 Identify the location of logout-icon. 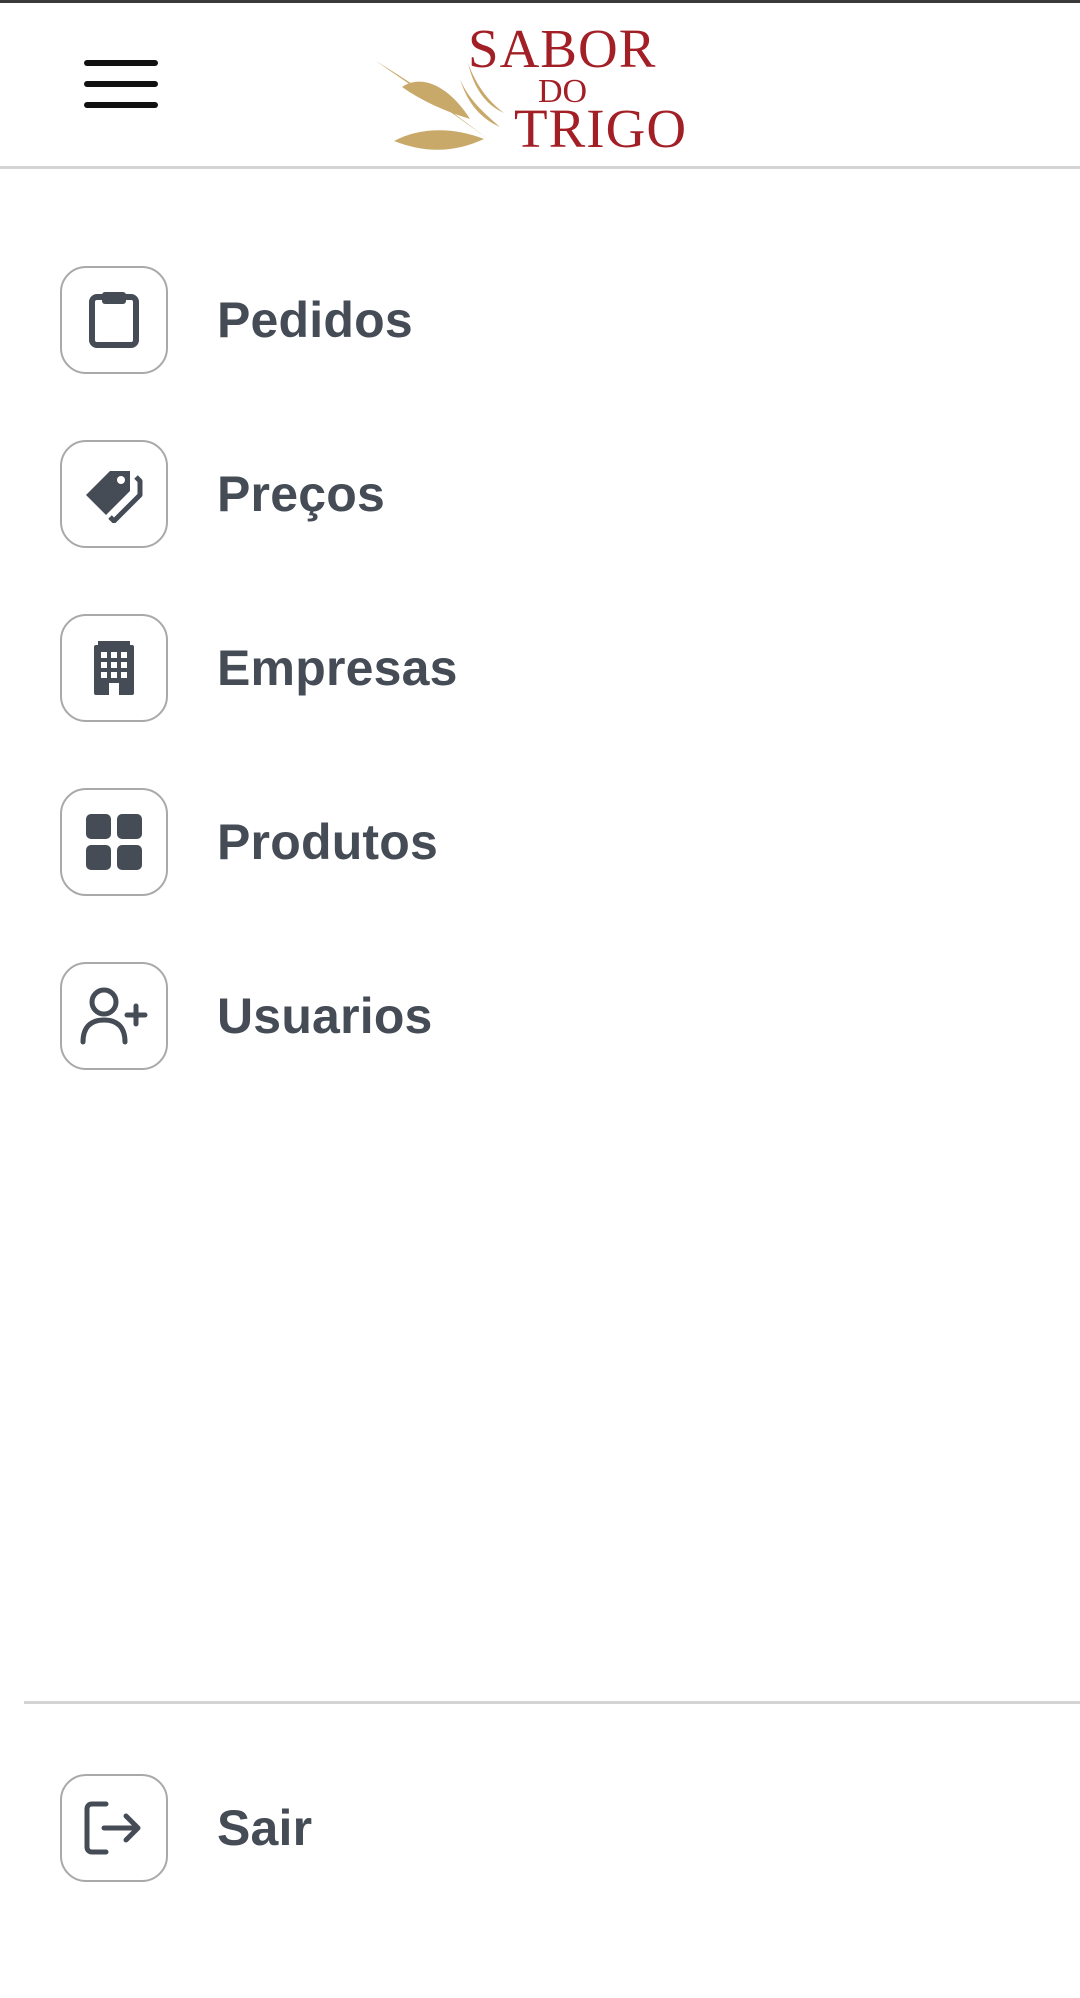
(112, 1828).